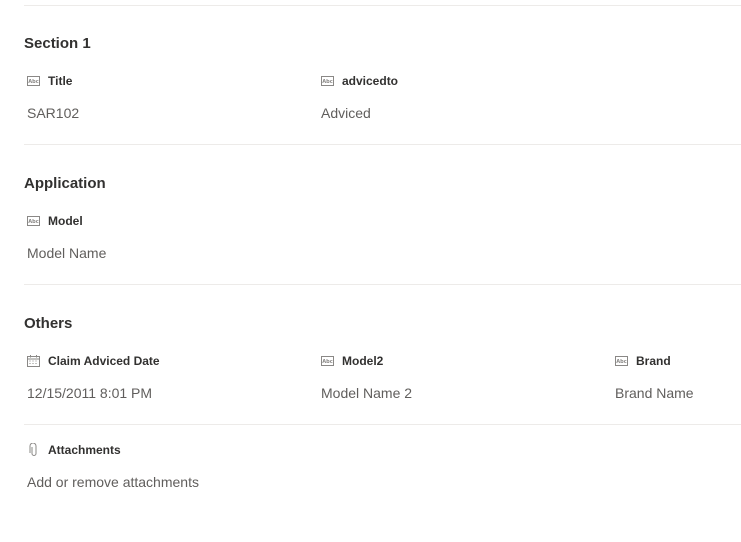 This screenshot has height=542, width=741. Describe the element at coordinates (65, 183) in the screenshot. I see `section-title: Application` at that location.